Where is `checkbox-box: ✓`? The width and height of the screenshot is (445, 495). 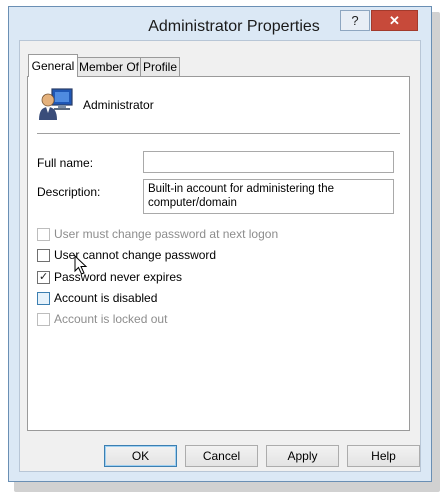
checkbox-box: ✓ is located at coordinates (43, 277).